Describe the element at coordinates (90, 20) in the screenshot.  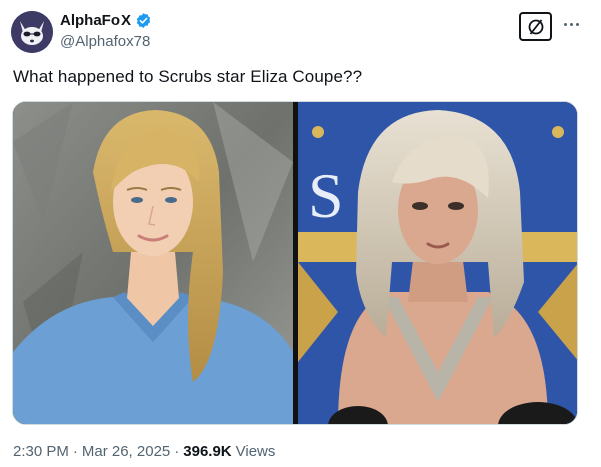
I see `author-display-name: AlphaFo` at that location.